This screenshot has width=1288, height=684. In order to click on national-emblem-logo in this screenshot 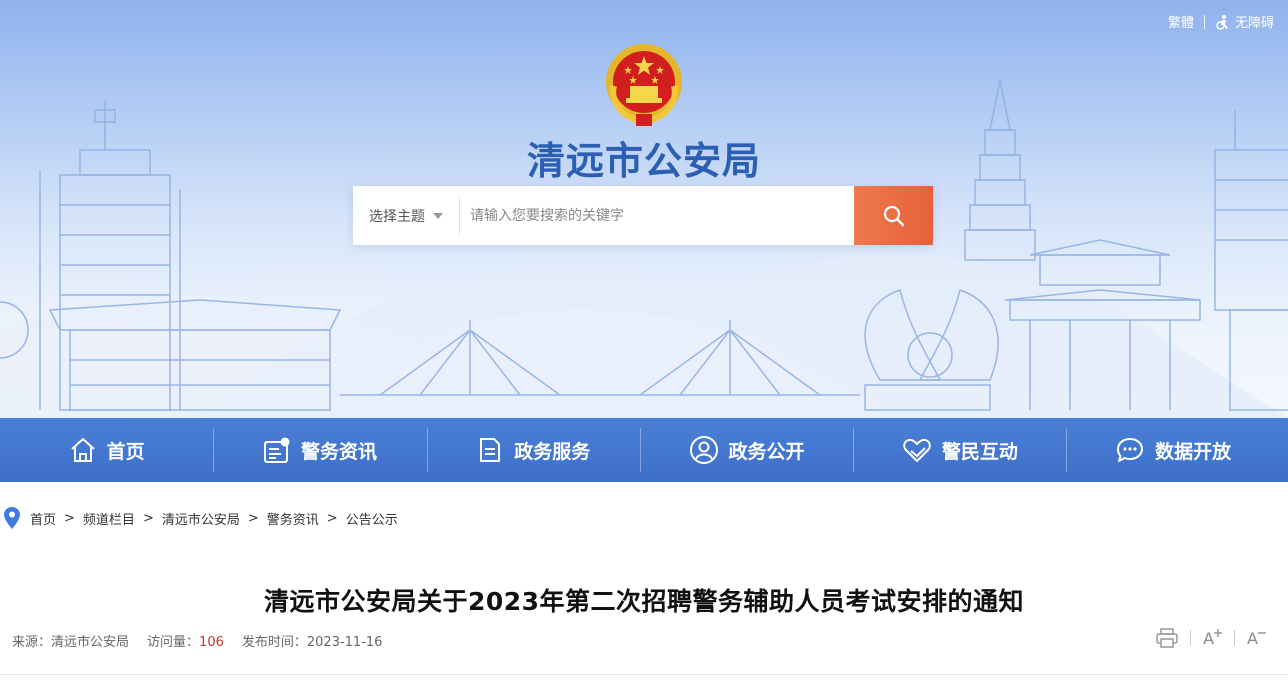, I will do `click(644, 85)`.